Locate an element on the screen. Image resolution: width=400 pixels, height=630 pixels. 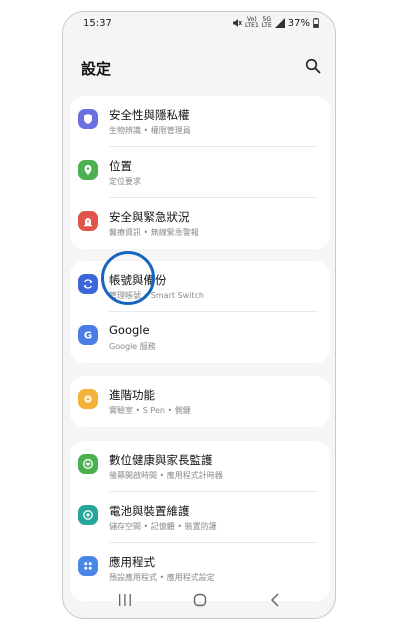
google-icon: G is located at coordinates (88, 335).